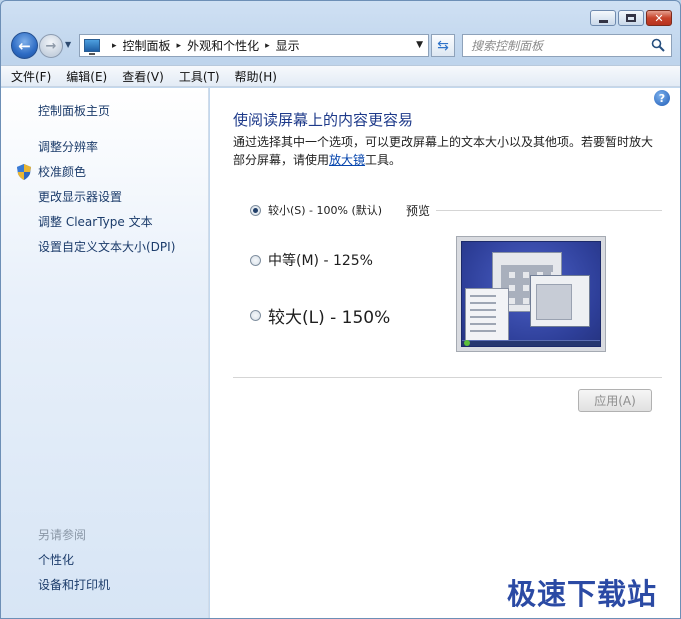 The image size is (681, 619). What do you see at coordinates (255, 210) in the screenshot?
I see `radio-smaller` at bounding box center [255, 210].